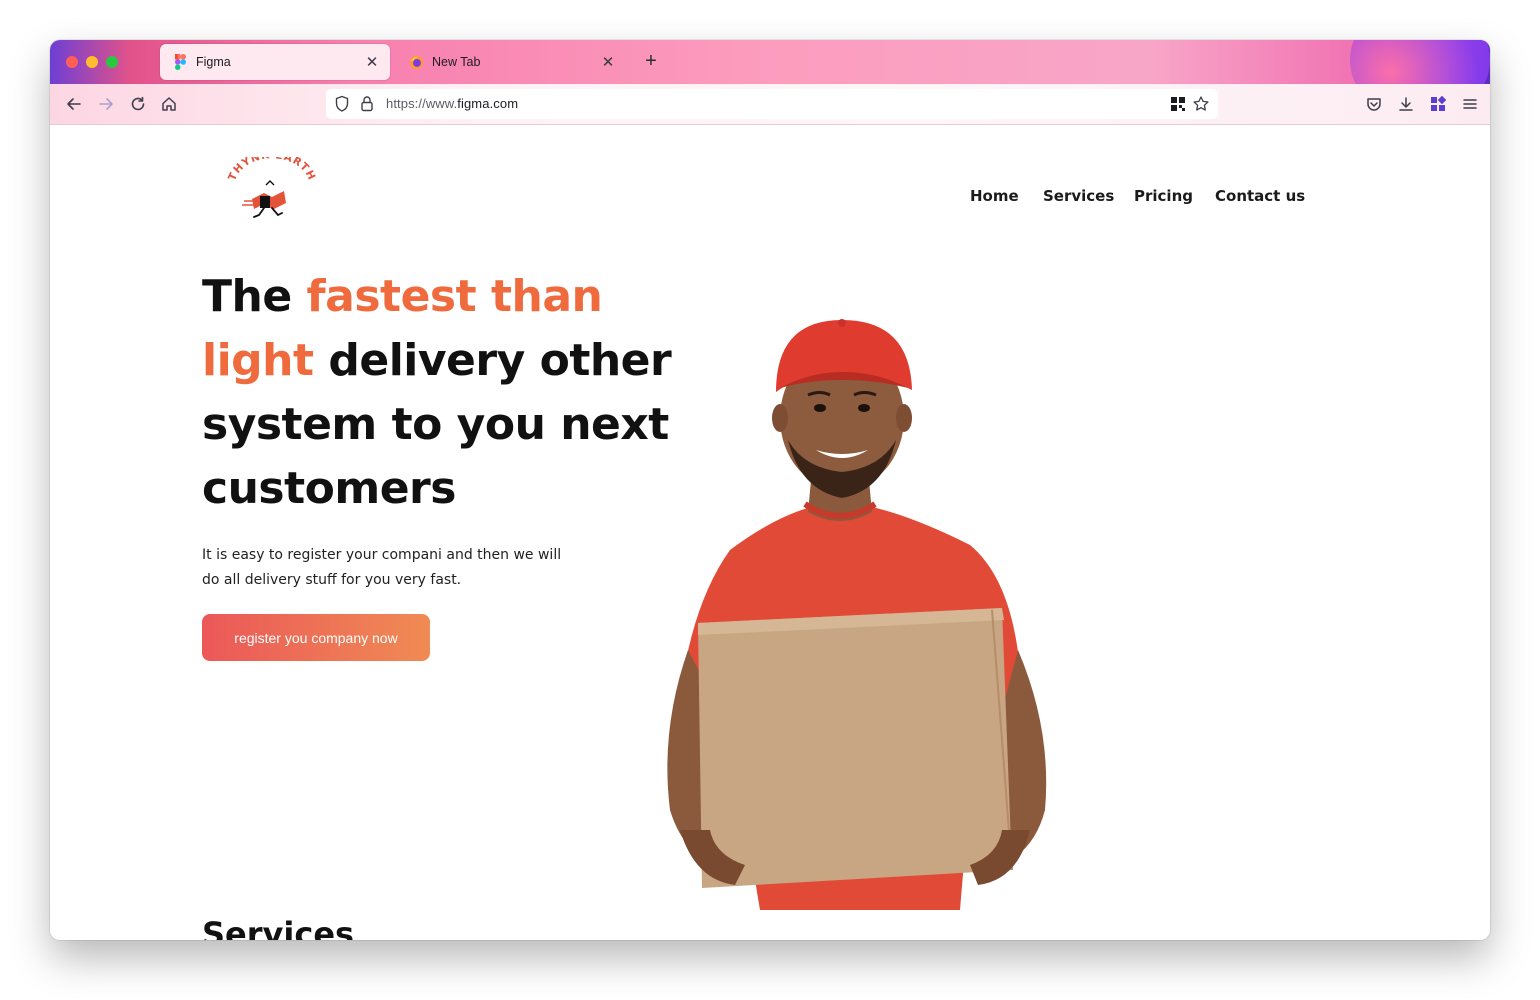  What do you see at coordinates (367, 106) in the screenshot?
I see `lock-icon` at bounding box center [367, 106].